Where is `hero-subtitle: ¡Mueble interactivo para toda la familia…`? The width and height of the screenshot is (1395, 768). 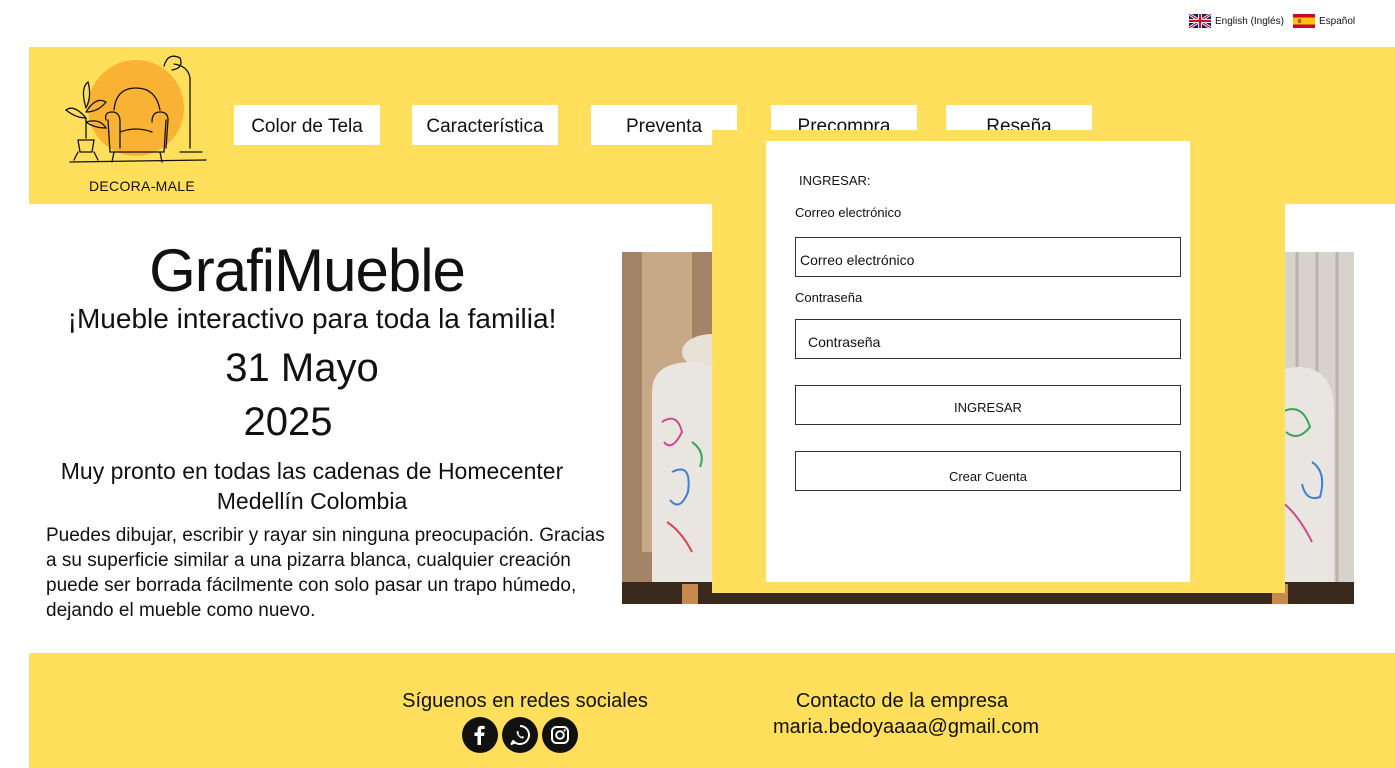 hero-subtitle: ¡Mueble interactivo para toda la familia… is located at coordinates (312, 318).